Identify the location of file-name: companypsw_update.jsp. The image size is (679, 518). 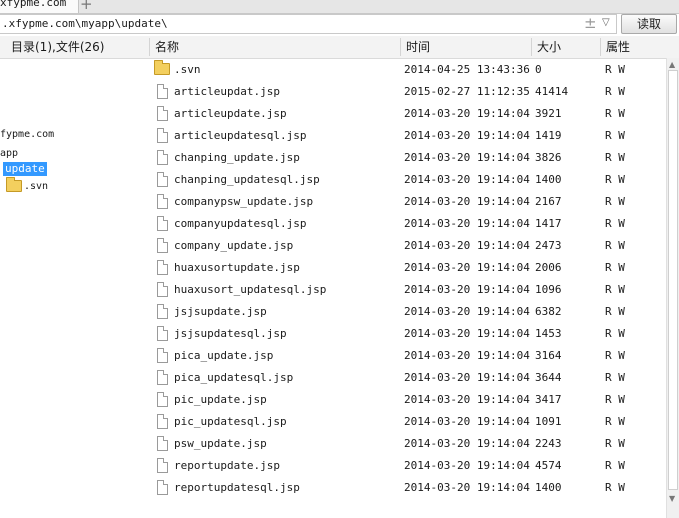
(244, 201).